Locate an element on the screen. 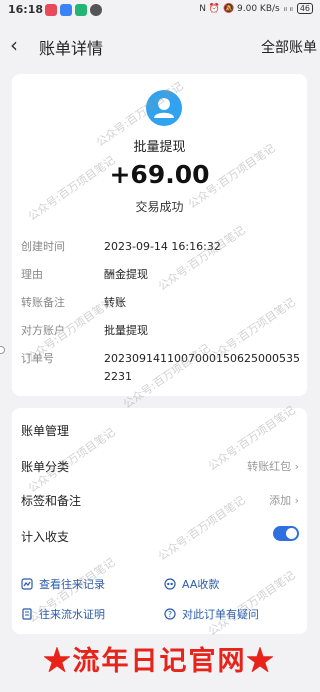 The image size is (320, 692). include-row: 计入收支 is located at coordinates (160, 535).